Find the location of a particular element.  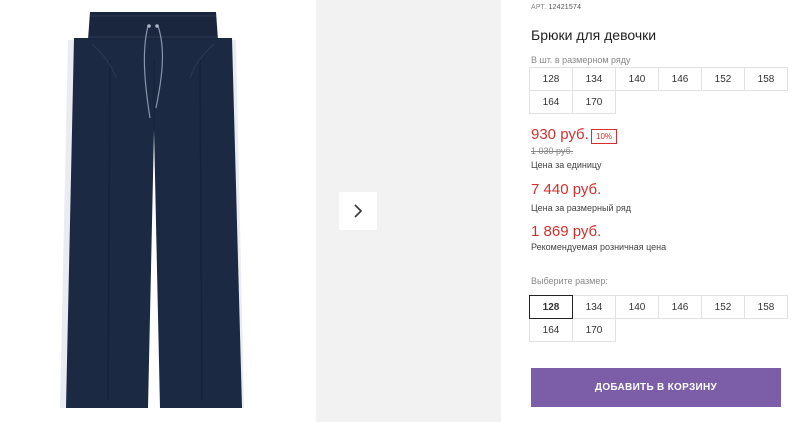

retail-price: 1 869 руб. is located at coordinates (566, 231).